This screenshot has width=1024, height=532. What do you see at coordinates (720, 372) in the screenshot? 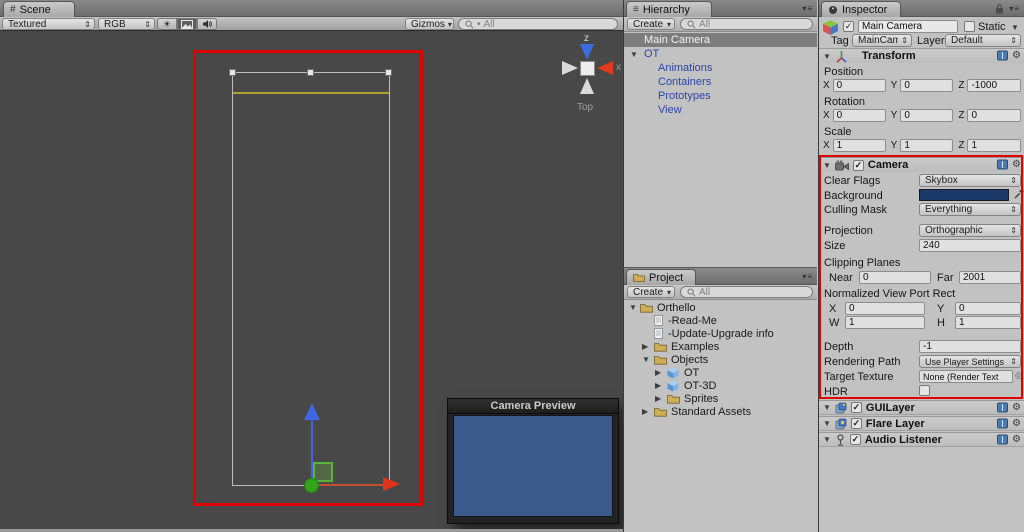
I see `project-item-ot-prefab: ▶ OT` at bounding box center [720, 372].